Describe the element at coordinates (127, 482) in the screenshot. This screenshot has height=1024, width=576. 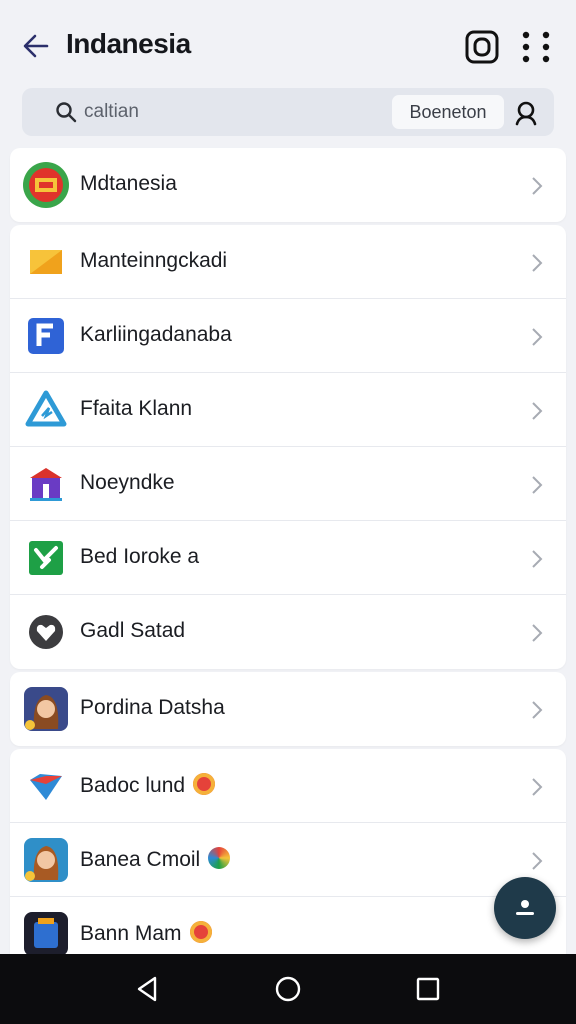
I see `list-item-label: Noeyndke` at that location.